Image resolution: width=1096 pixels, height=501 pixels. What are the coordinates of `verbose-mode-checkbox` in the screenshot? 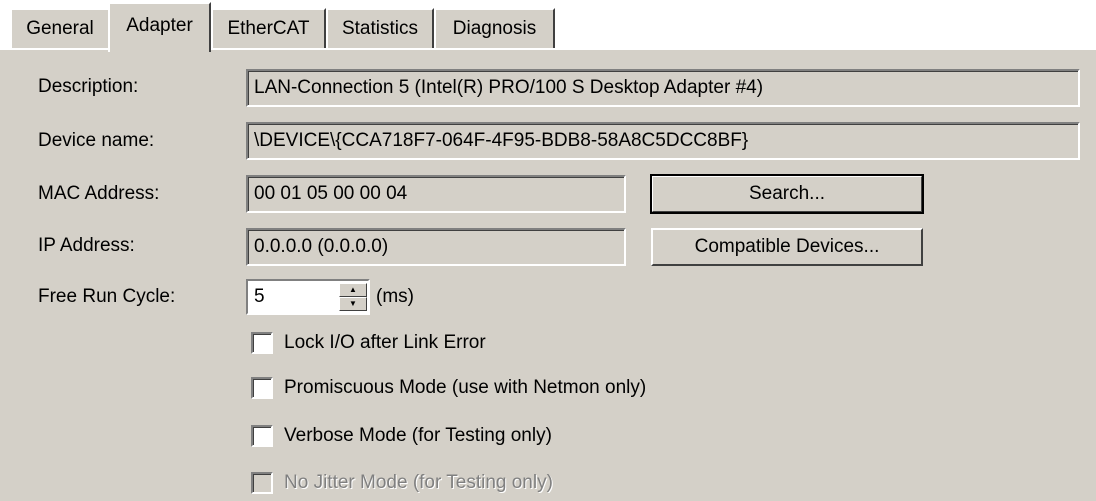 It's located at (262, 436).